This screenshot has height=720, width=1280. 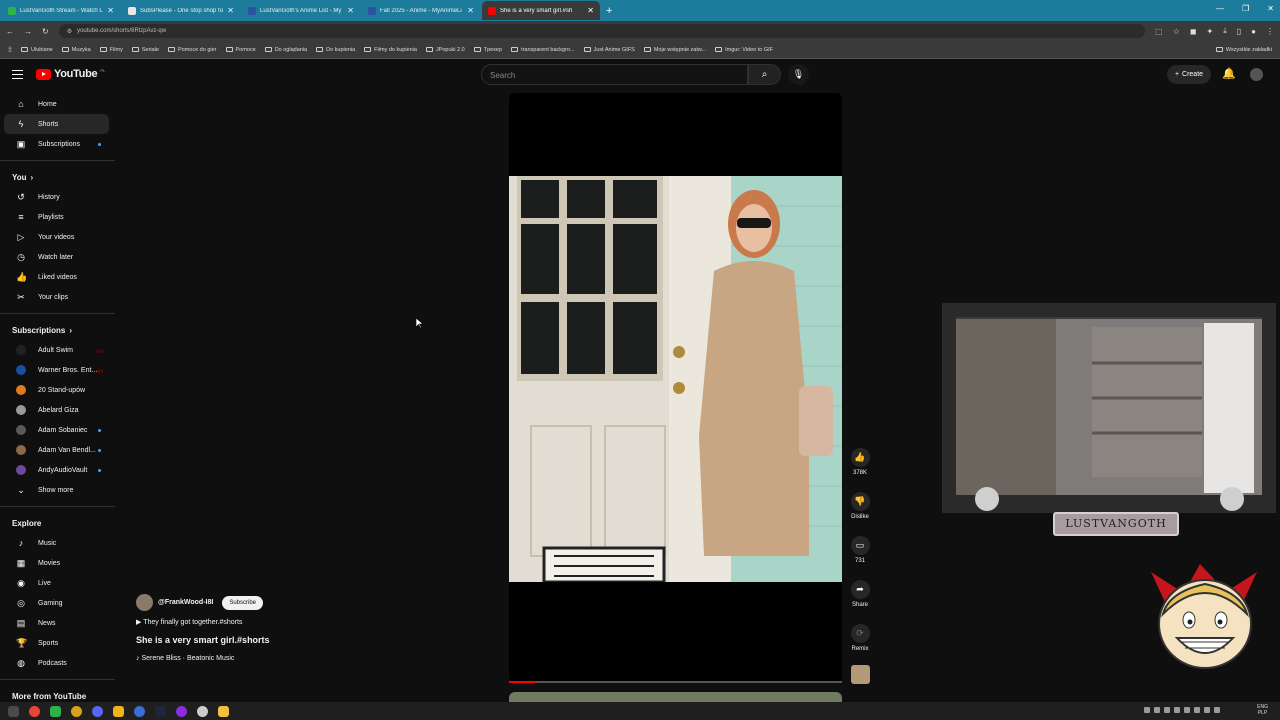 What do you see at coordinates (1270, 31) in the screenshot?
I see `menu-kebab-icon: ⋮` at bounding box center [1270, 31].